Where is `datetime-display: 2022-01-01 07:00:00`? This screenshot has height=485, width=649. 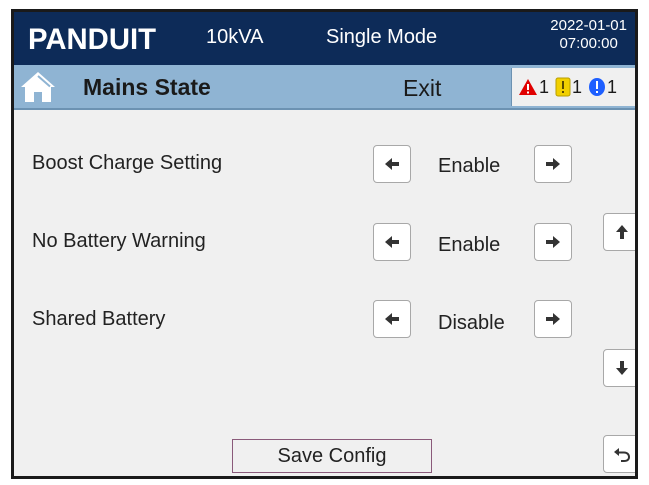 datetime-display: 2022-01-01 07:00:00 is located at coordinates (588, 35).